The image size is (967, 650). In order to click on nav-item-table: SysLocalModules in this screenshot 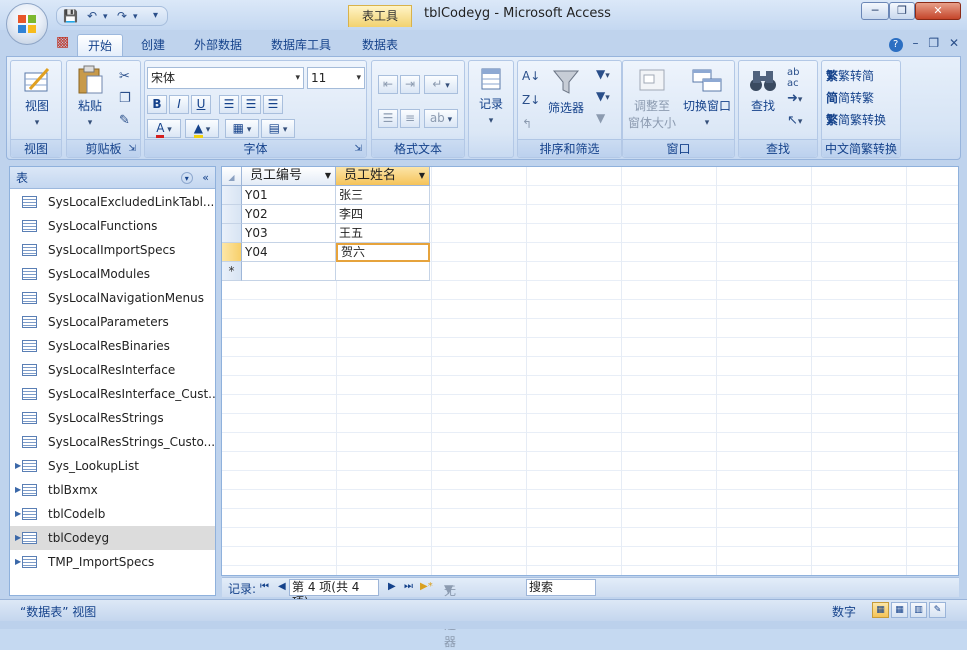, I will do `click(112, 274)`.